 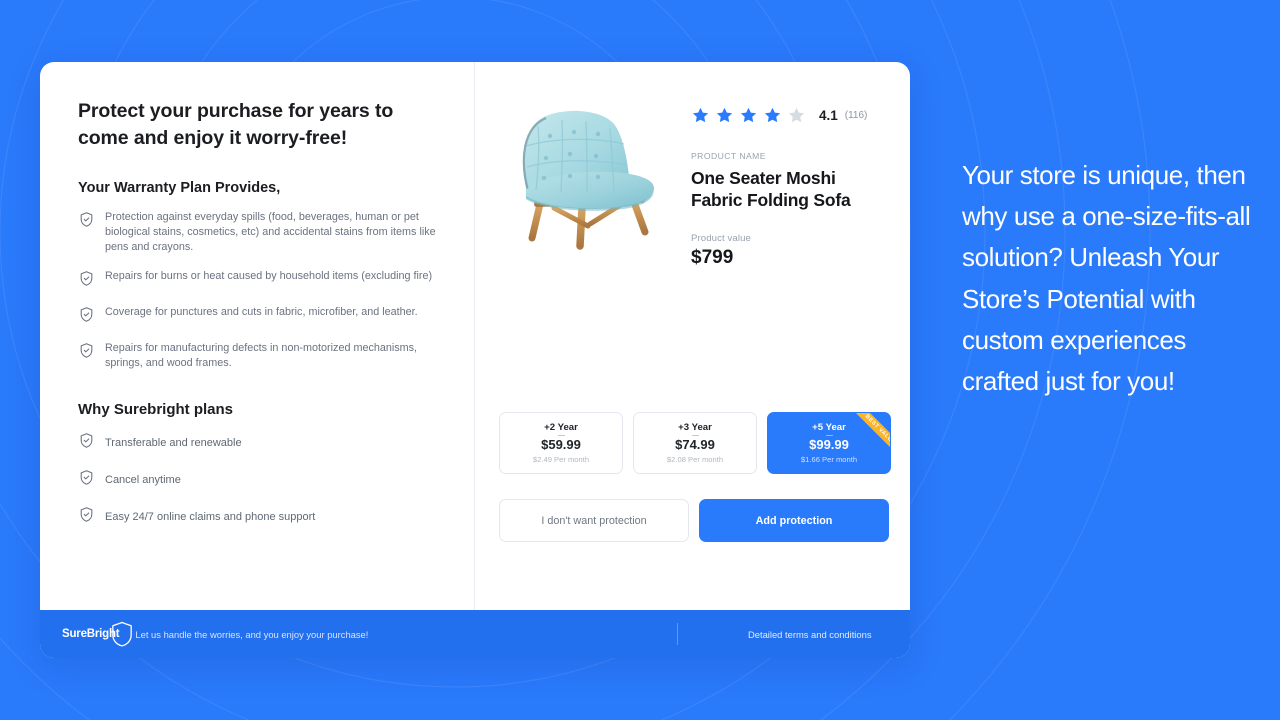 What do you see at coordinates (828, 115) in the screenshot?
I see `rating-value: 4.1` at bounding box center [828, 115].